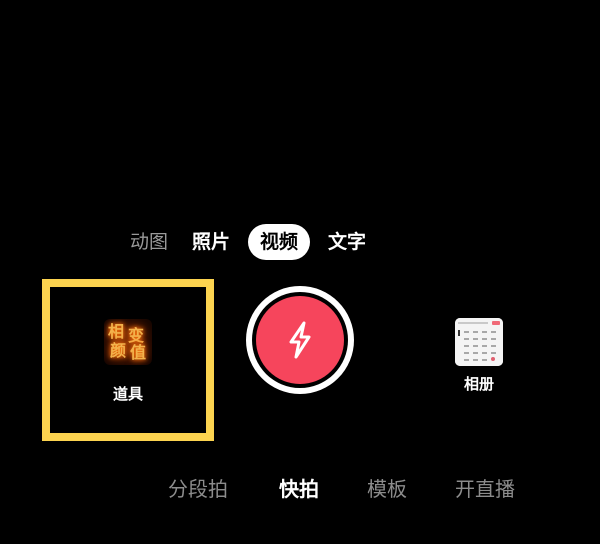 Image resolution: width=600 pixels, height=544 pixels. I want to click on mode-quick-shot: 快拍, so click(299, 489).